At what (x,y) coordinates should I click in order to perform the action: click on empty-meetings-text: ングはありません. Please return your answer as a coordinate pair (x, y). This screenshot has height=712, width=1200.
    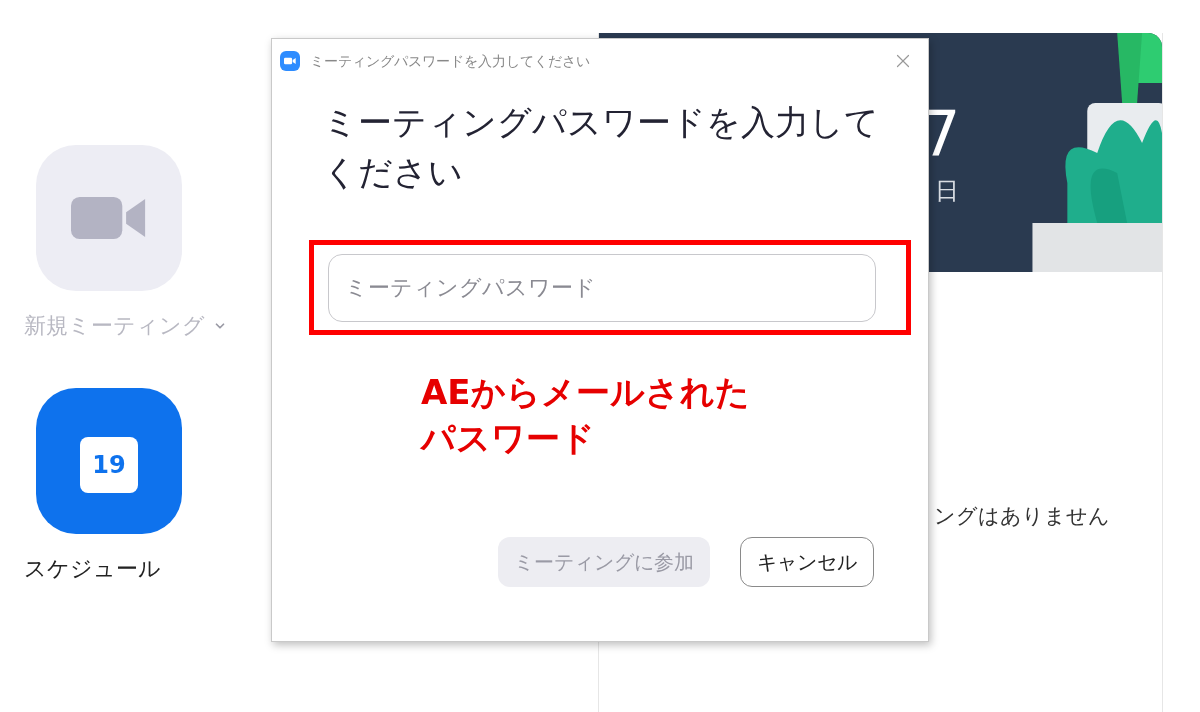
    Looking at the image, I should click on (1022, 516).